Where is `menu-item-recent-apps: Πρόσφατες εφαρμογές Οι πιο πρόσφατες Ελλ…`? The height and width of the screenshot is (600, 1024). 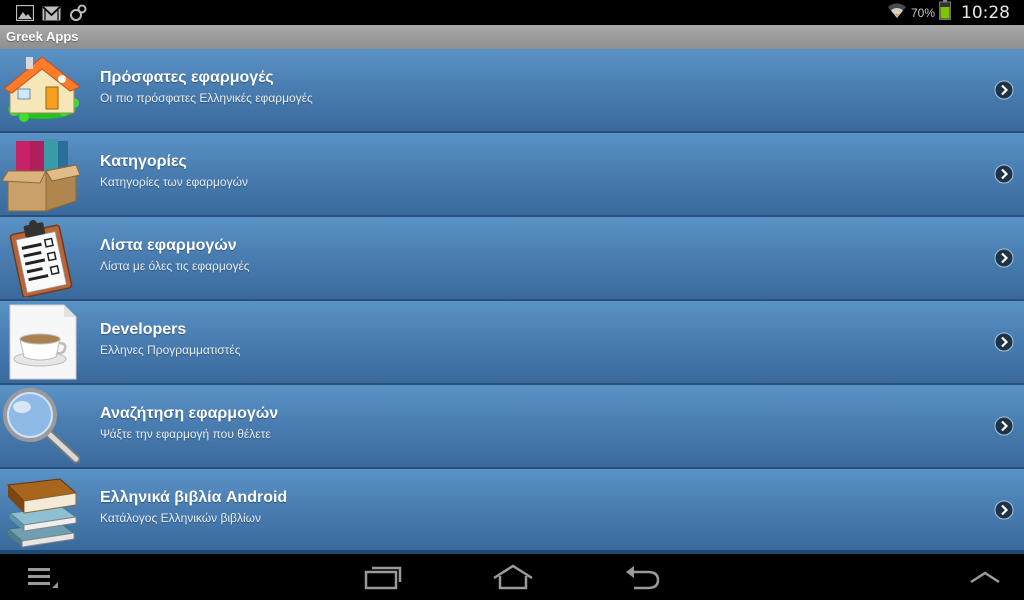
menu-item-recent-apps: Πρόσφατες εφαρμογές Οι πιο πρόσφατες Ελλ… is located at coordinates (512, 91).